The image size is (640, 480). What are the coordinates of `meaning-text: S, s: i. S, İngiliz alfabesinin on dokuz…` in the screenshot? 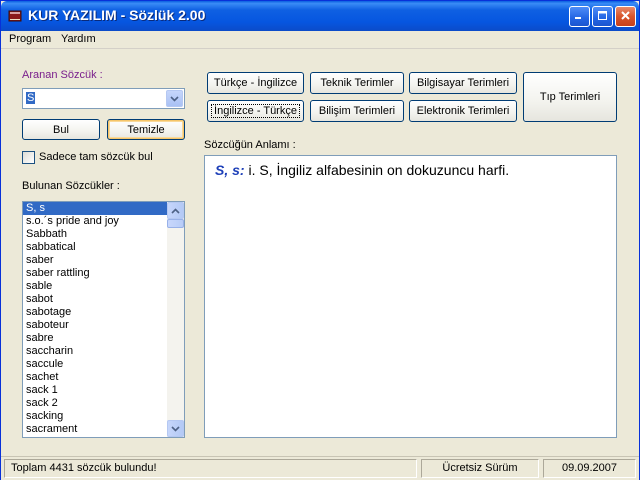 It's located at (362, 170).